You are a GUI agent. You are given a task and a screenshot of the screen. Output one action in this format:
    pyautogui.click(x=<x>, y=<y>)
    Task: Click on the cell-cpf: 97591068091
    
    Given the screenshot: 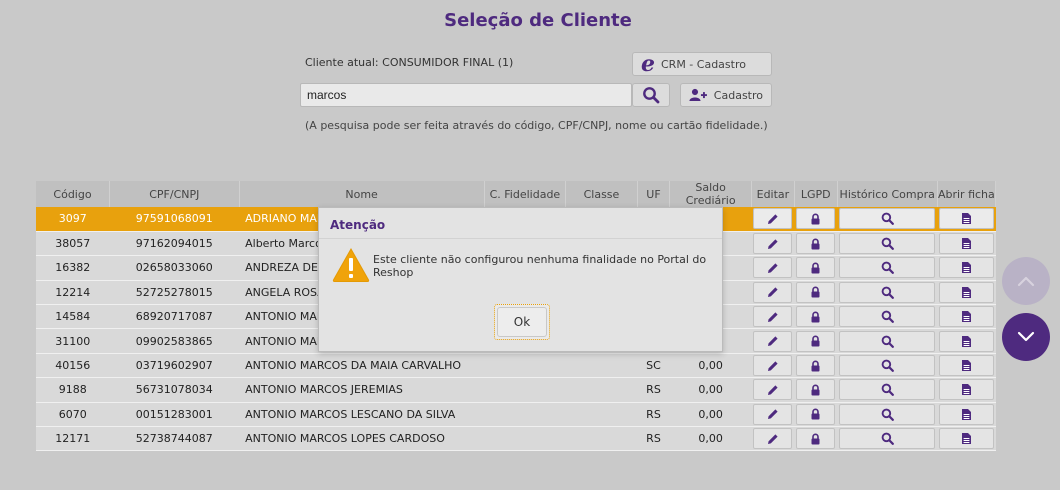 What is the action you would take?
    pyautogui.click(x=174, y=219)
    